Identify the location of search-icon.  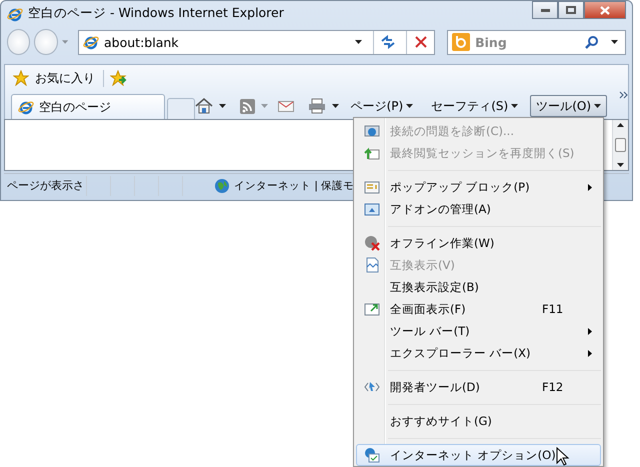
(592, 42).